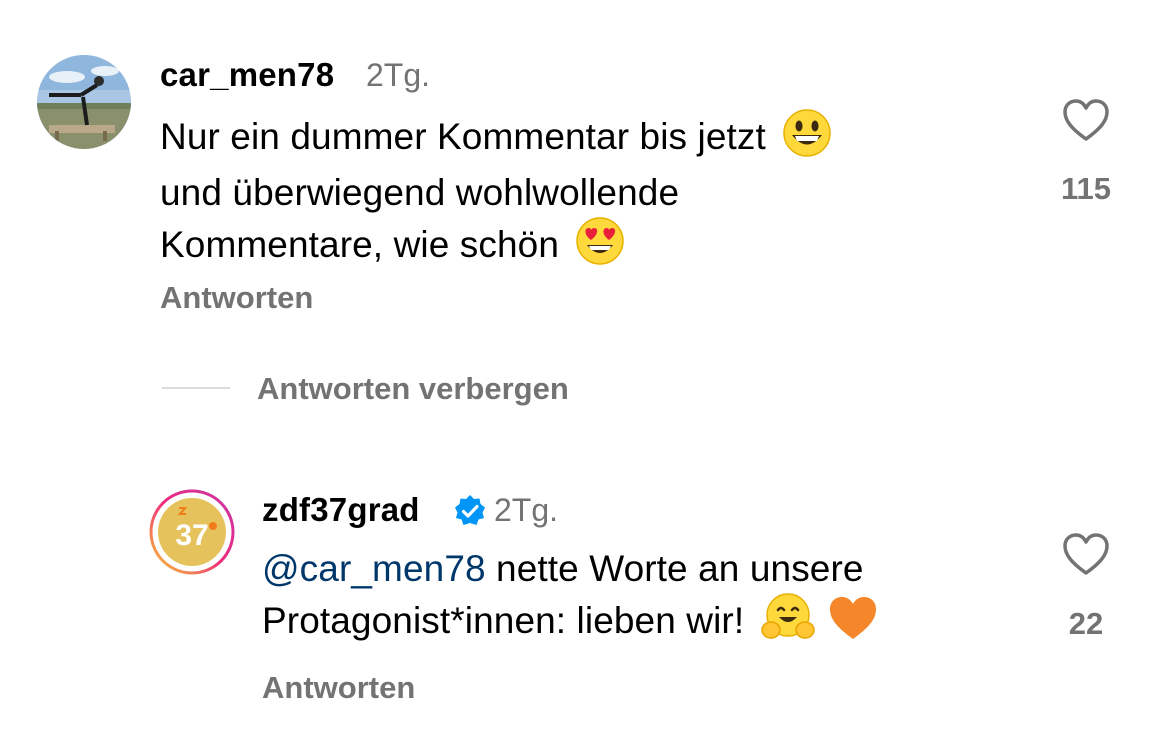  Describe the element at coordinates (470, 513) in the screenshot. I see `verified-badge-icon` at that location.